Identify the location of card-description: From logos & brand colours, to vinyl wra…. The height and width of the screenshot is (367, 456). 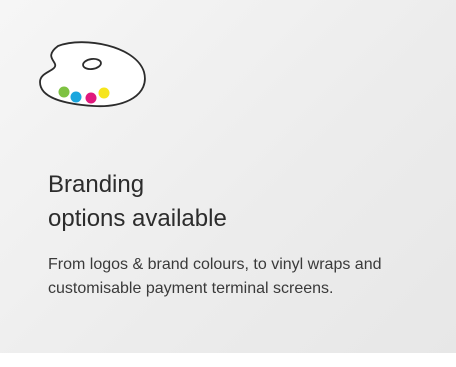
(215, 276).